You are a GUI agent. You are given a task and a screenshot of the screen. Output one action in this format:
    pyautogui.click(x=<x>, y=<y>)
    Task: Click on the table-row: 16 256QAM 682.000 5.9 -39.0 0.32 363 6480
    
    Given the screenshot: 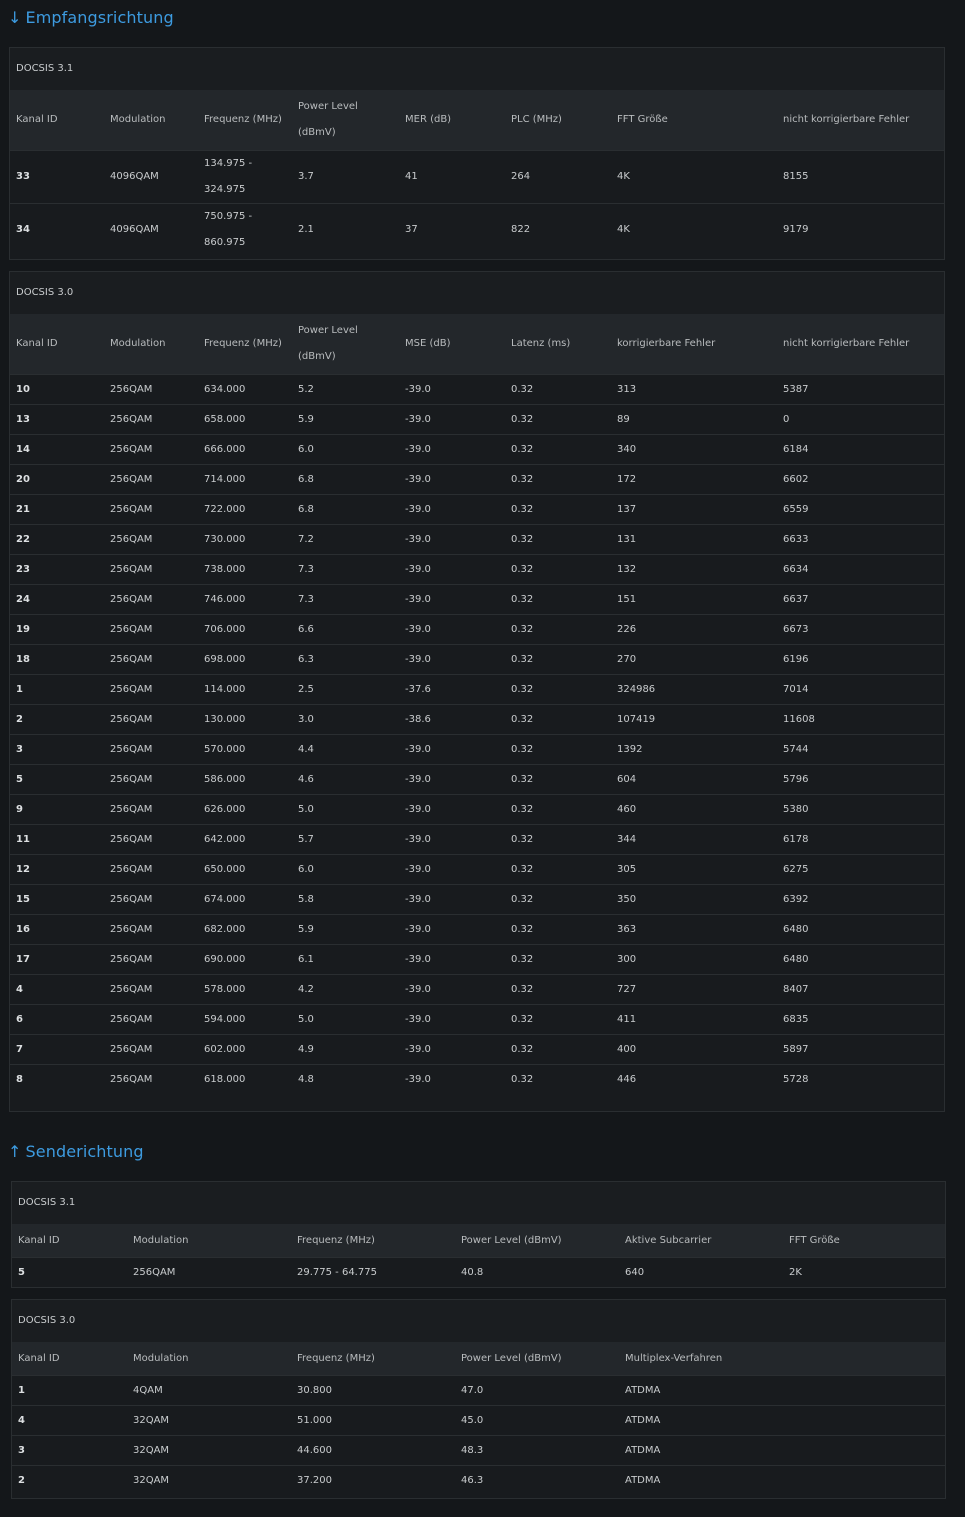 What is the action you would take?
    pyautogui.click(x=477, y=929)
    